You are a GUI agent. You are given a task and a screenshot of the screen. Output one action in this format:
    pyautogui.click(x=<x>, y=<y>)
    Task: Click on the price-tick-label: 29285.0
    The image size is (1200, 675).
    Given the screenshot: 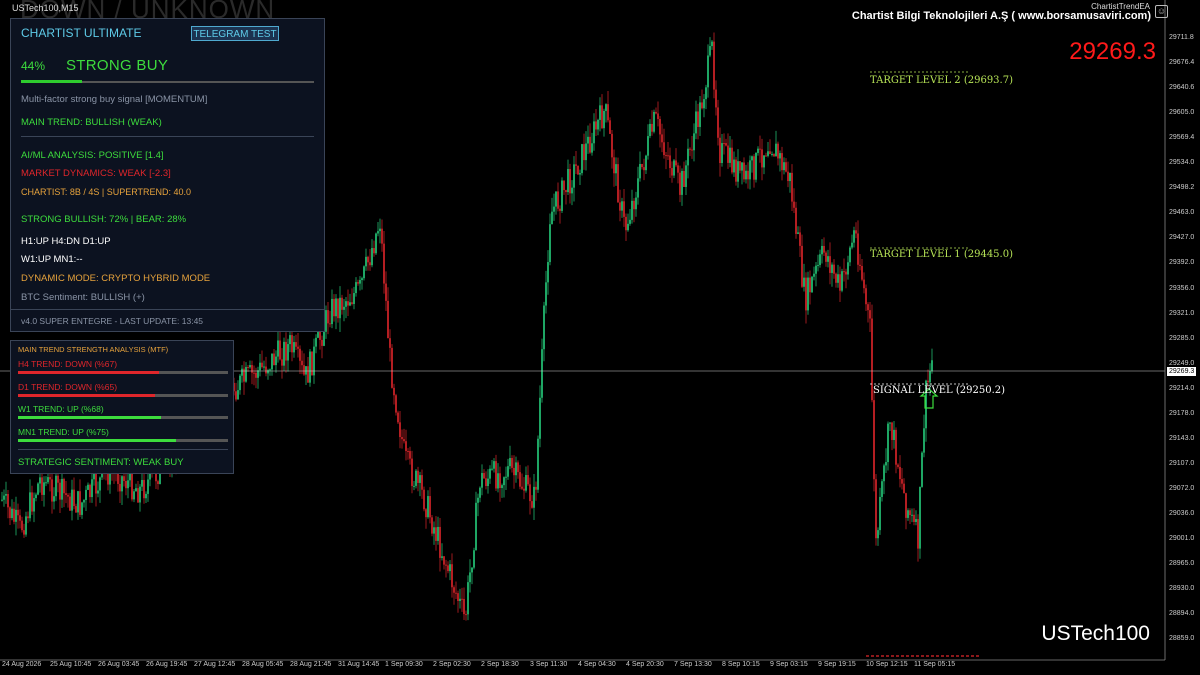 What is the action you would take?
    pyautogui.click(x=1182, y=338)
    